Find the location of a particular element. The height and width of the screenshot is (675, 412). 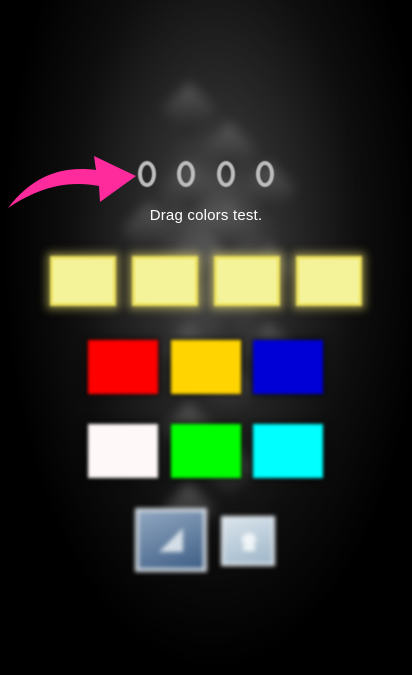

pink-curved-arrow-icon is located at coordinates (72, 182).